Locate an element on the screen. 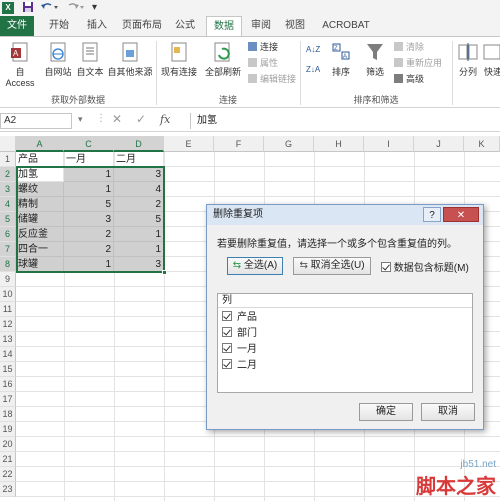 The image size is (500, 501). row-header: 23 is located at coordinates (8, 489).